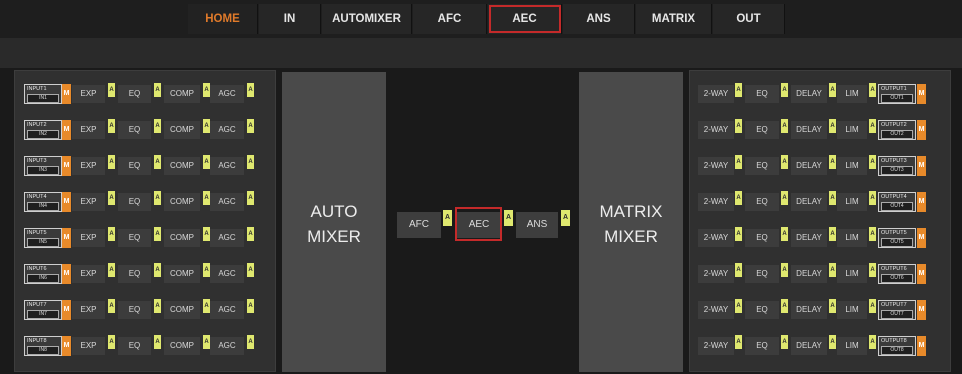 The width and height of the screenshot is (962, 374). Describe the element at coordinates (367, 19) in the screenshot. I see `tab-automixer: AUTOMIXER` at that location.